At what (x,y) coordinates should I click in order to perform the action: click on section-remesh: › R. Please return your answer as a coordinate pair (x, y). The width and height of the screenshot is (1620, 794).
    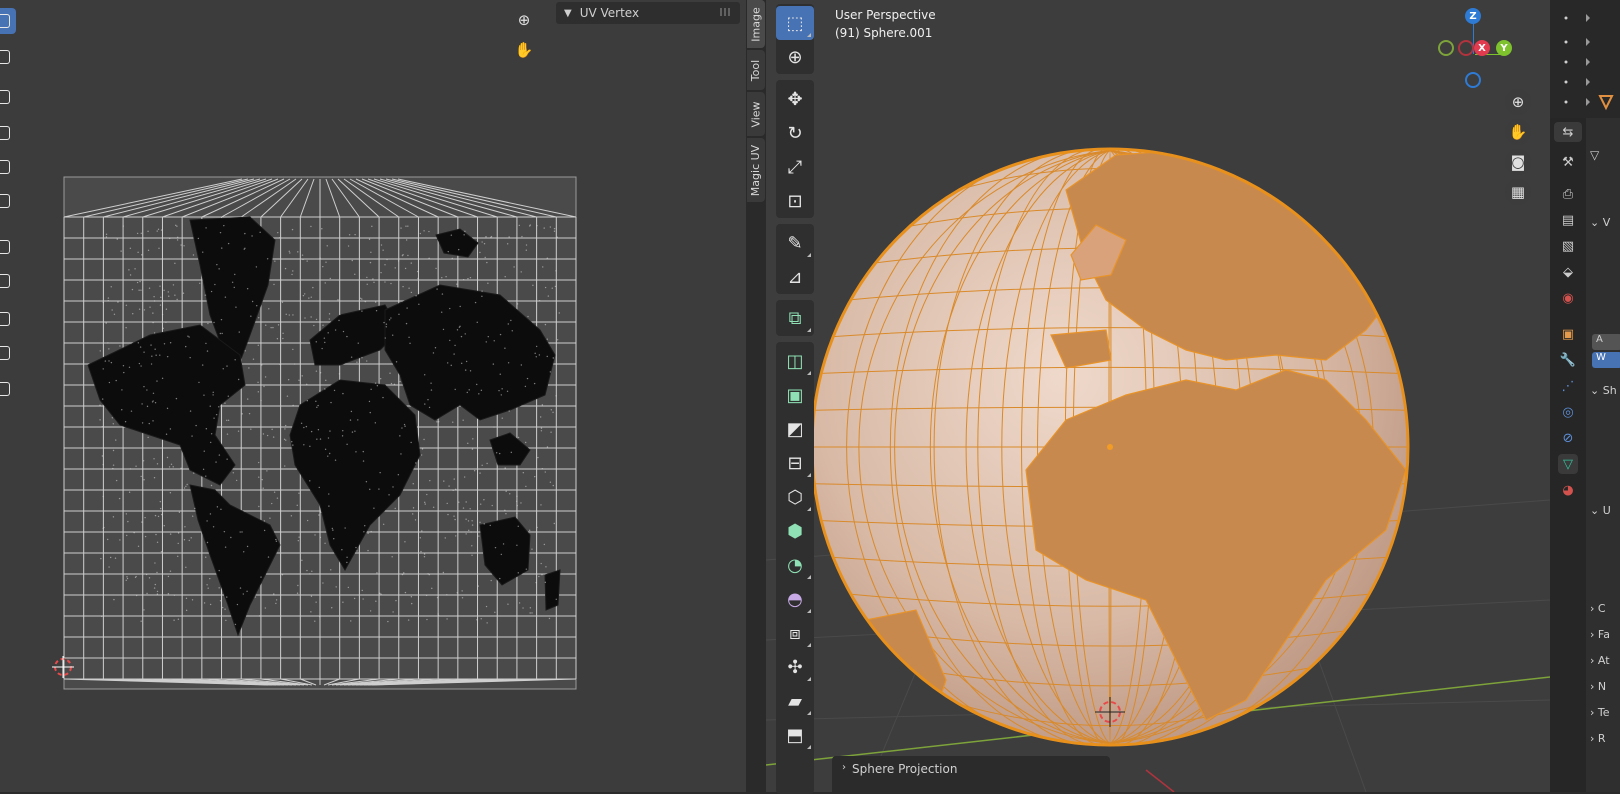
    Looking at the image, I should click on (1598, 738).